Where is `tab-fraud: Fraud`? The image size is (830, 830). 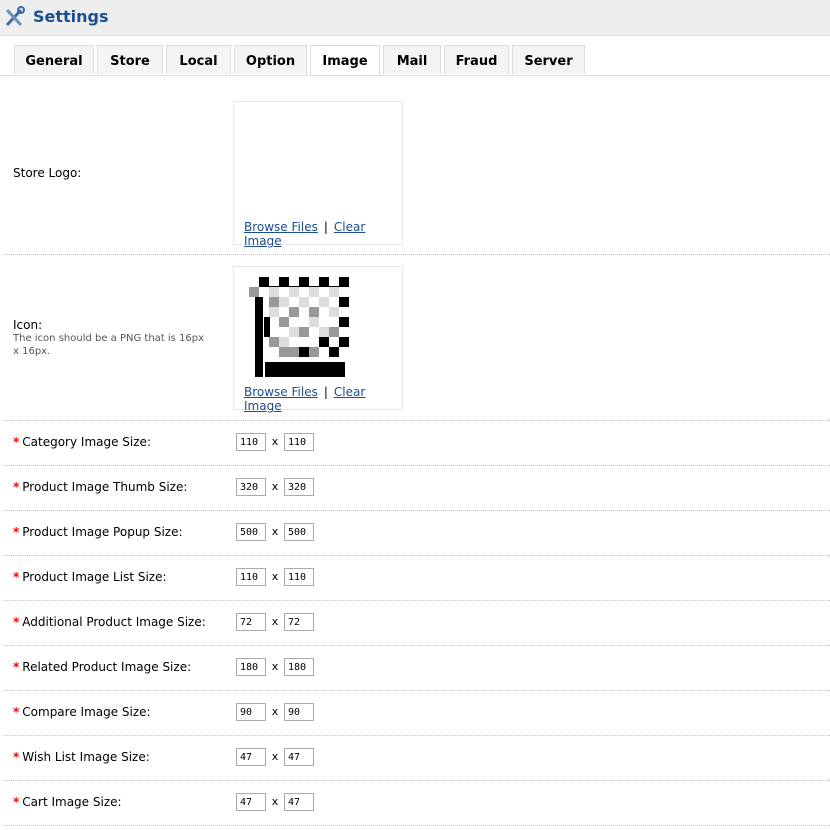
tab-fraud: Fraud is located at coordinates (476, 59).